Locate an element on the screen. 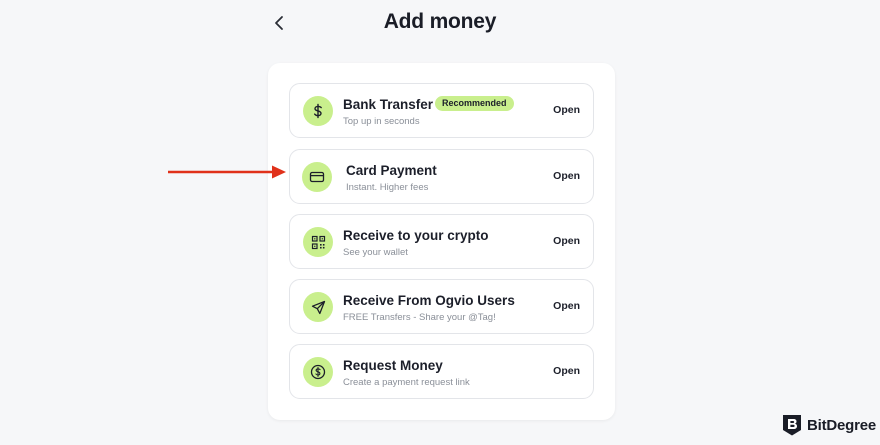 The image size is (880, 445). page-title: Add money is located at coordinates (440, 21).